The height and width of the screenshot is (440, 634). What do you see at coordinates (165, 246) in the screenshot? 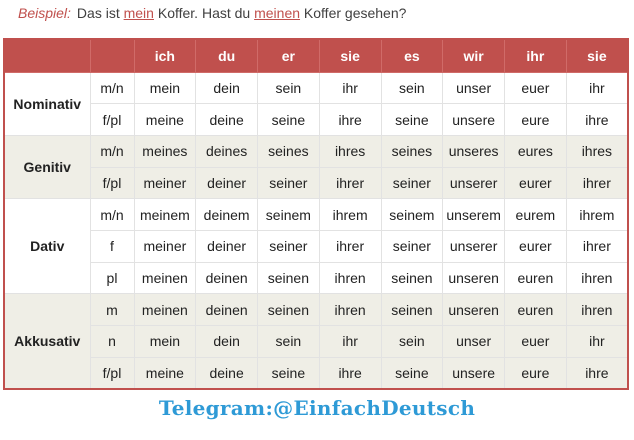
I see `form-cell: meiner` at bounding box center [165, 246].